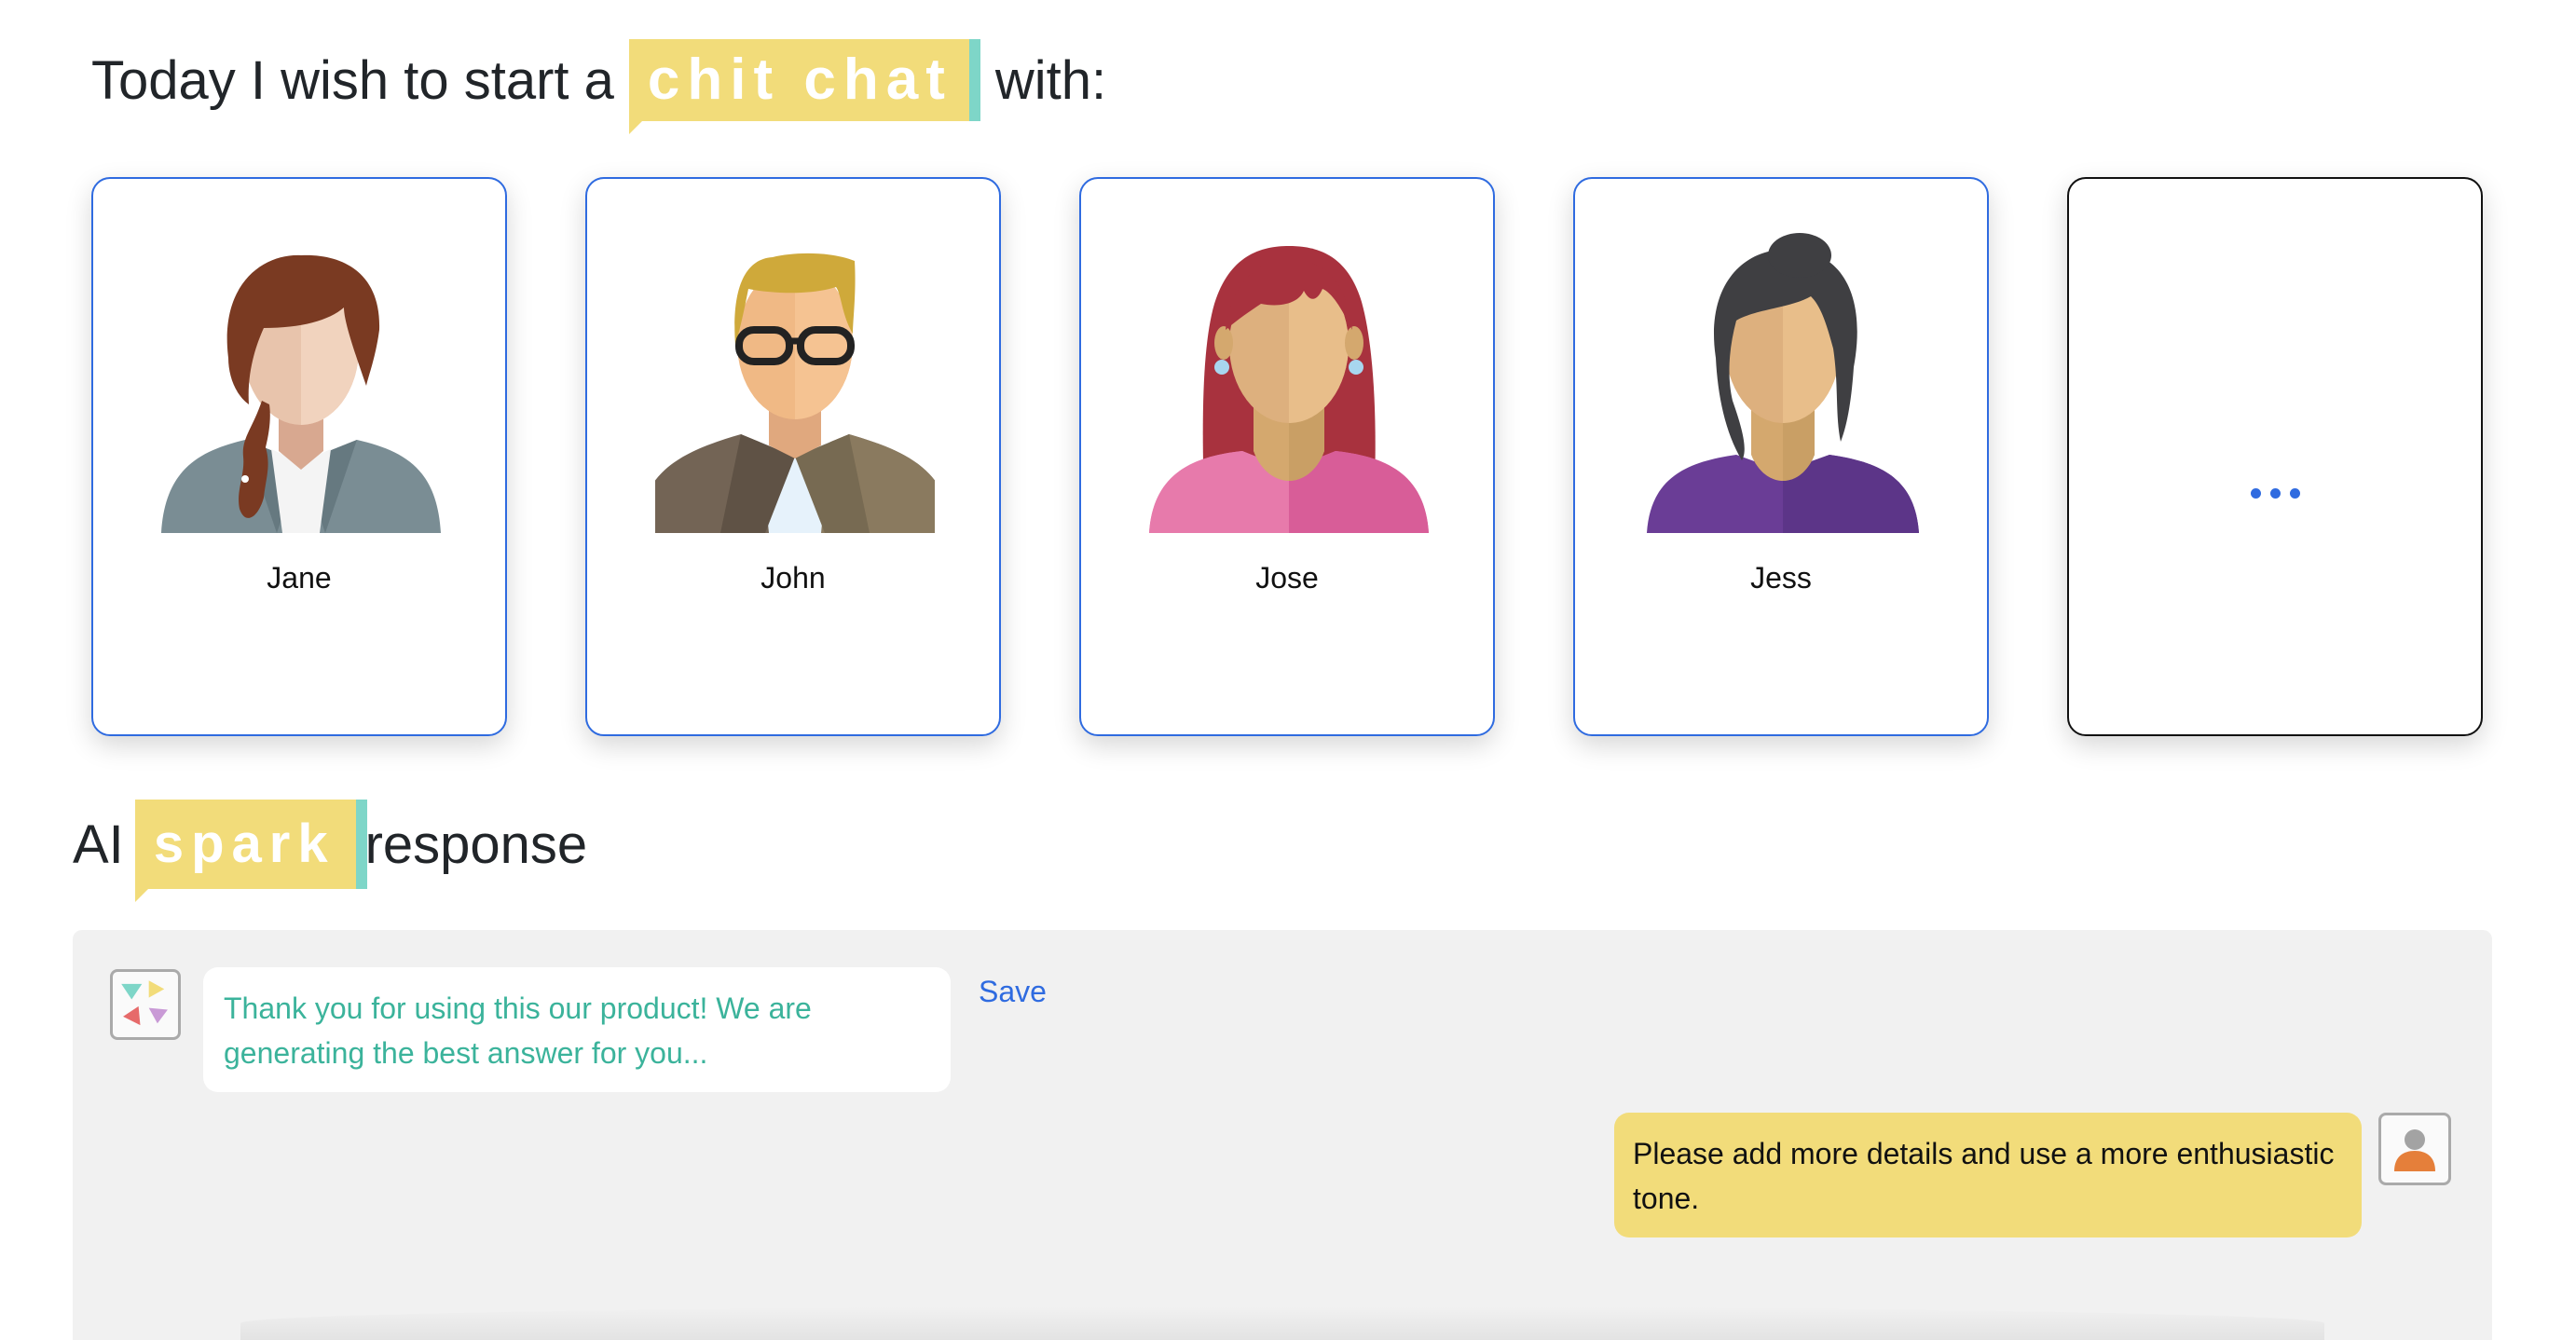 The image size is (2576, 1340). I want to click on character-card-john: John, so click(793, 456).